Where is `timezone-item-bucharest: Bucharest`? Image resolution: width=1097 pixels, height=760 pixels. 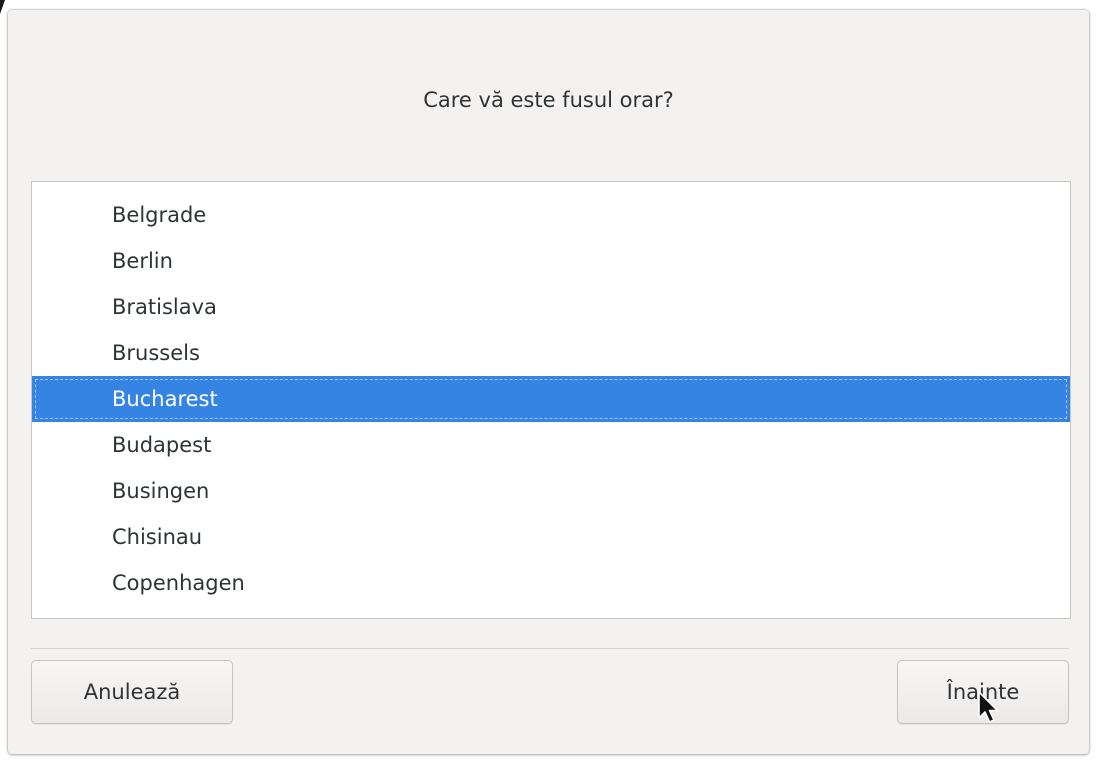 timezone-item-bucharest: Bucharest is located at coordinates (551, 399).